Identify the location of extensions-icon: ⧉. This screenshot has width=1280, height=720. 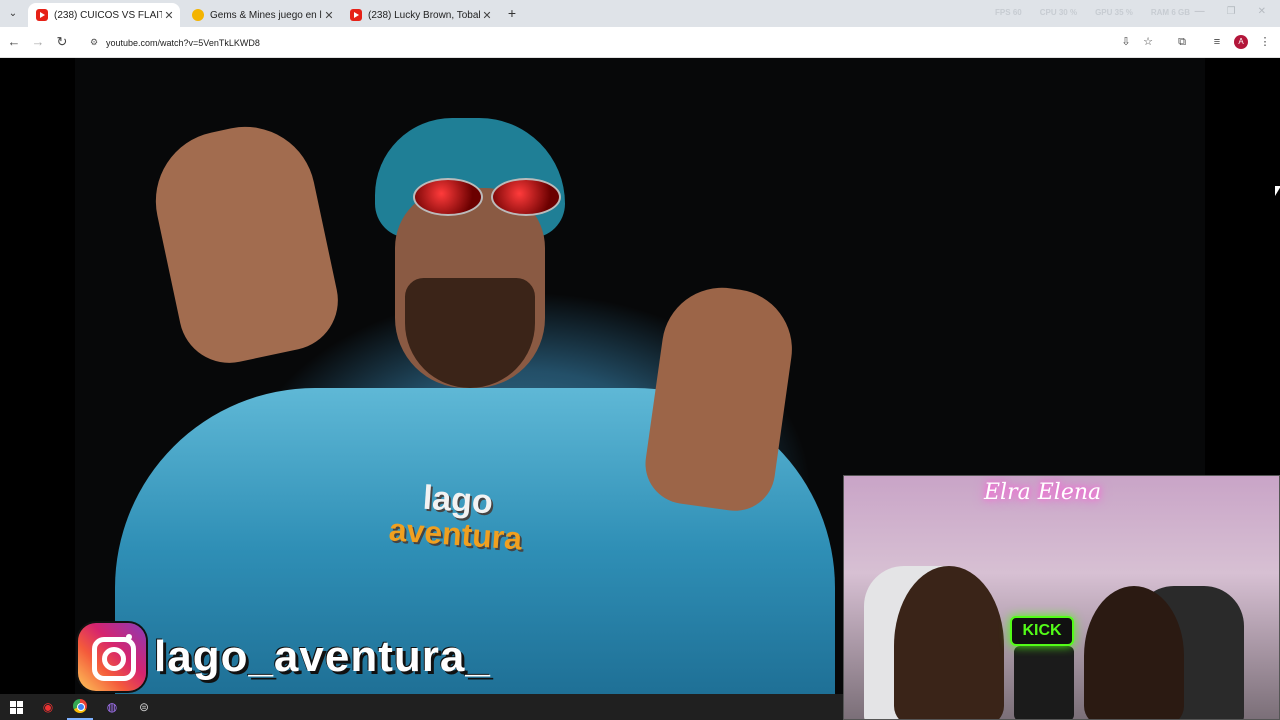
(1182, 42).